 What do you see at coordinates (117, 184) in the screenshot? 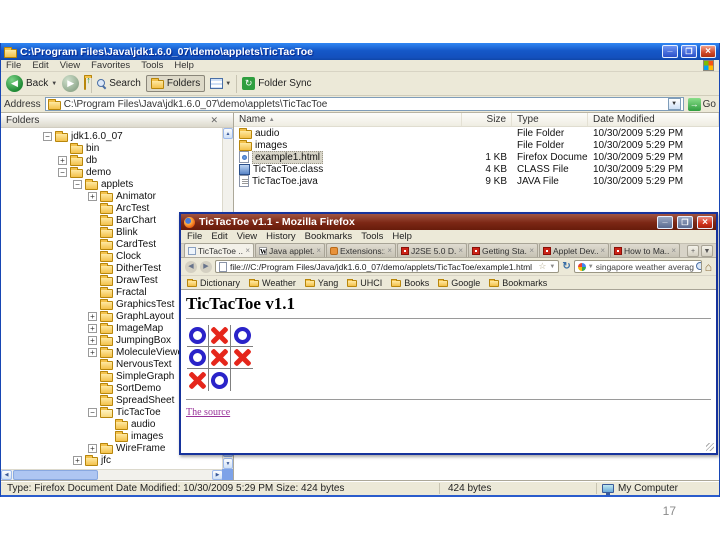
I see `tree-item-applets: − applets` at bounding box center [117, 184].